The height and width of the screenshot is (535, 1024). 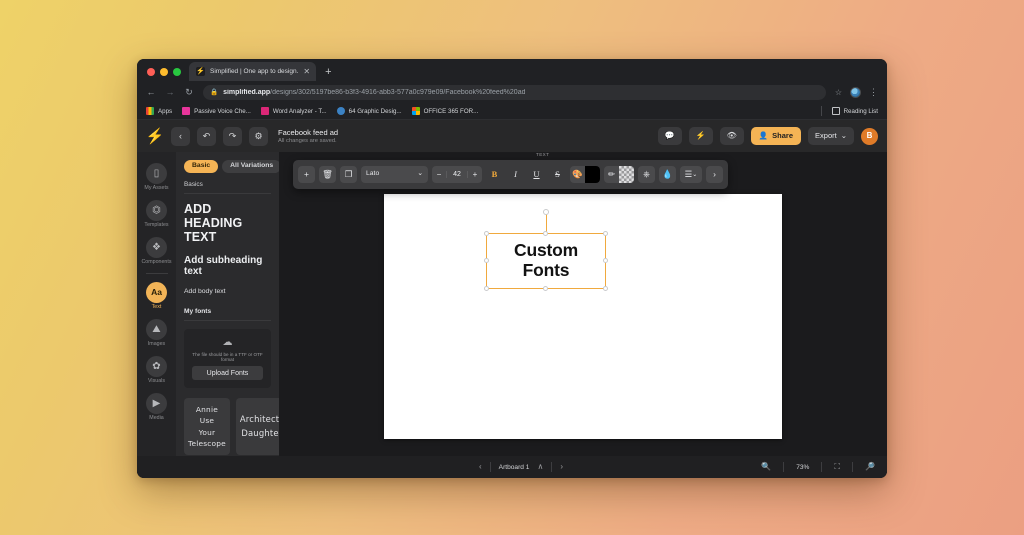 I want to click on resize-handle-top-center, so click(x=545, y=233).